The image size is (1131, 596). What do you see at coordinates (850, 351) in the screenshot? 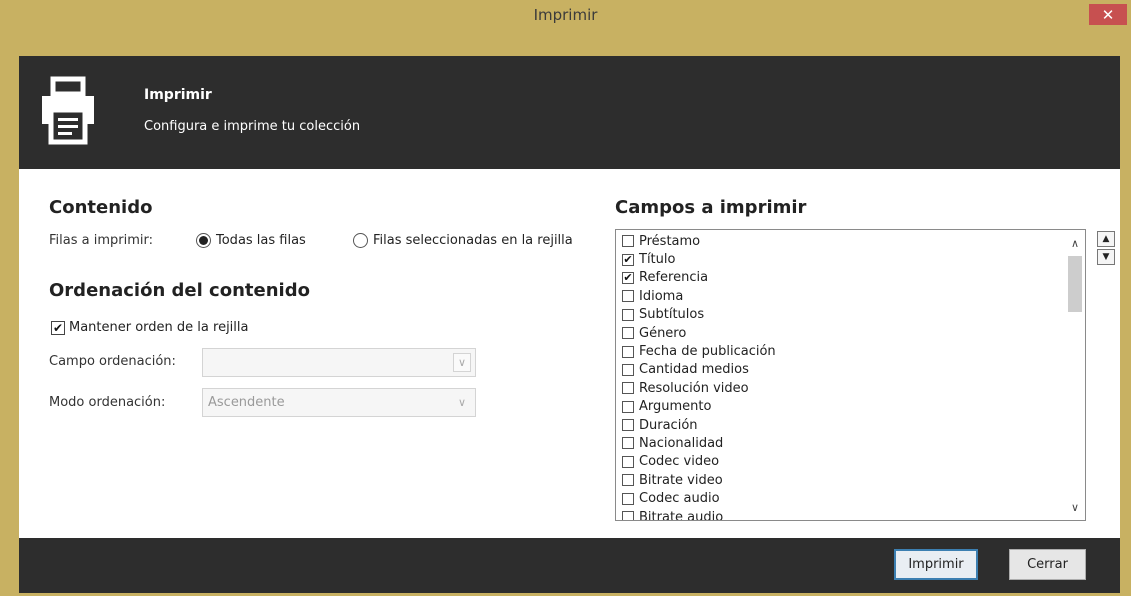
I see `list-item: Fecha de publicación` at bounding box center [850, 351].